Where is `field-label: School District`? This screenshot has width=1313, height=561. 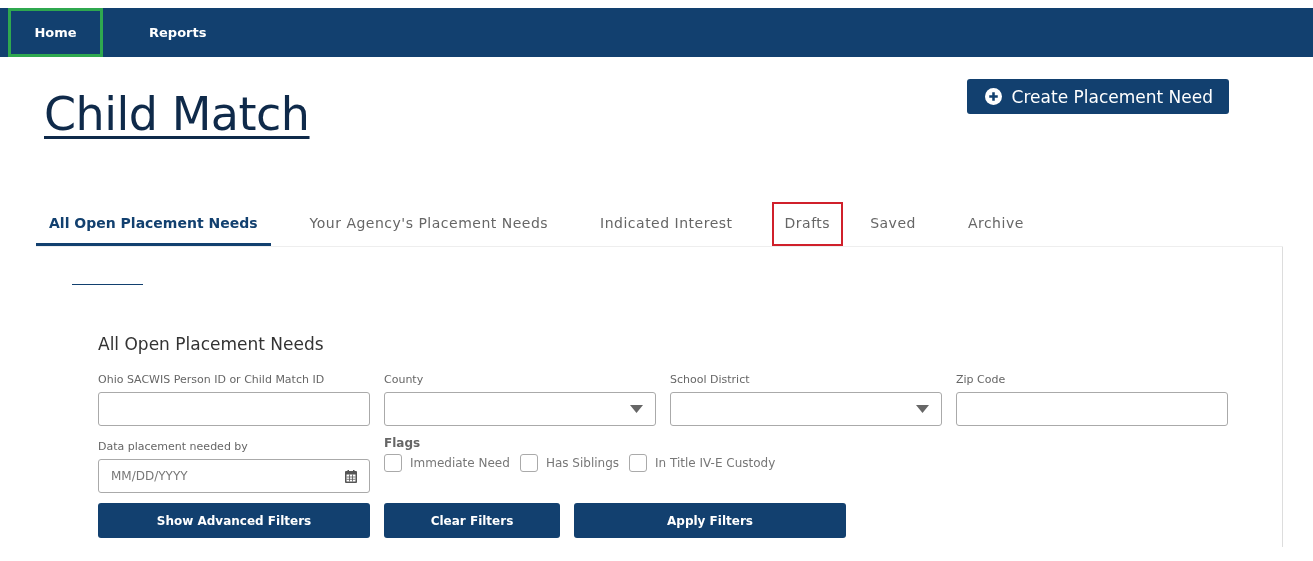 field-label: School District is located at coordinates (710, 379).